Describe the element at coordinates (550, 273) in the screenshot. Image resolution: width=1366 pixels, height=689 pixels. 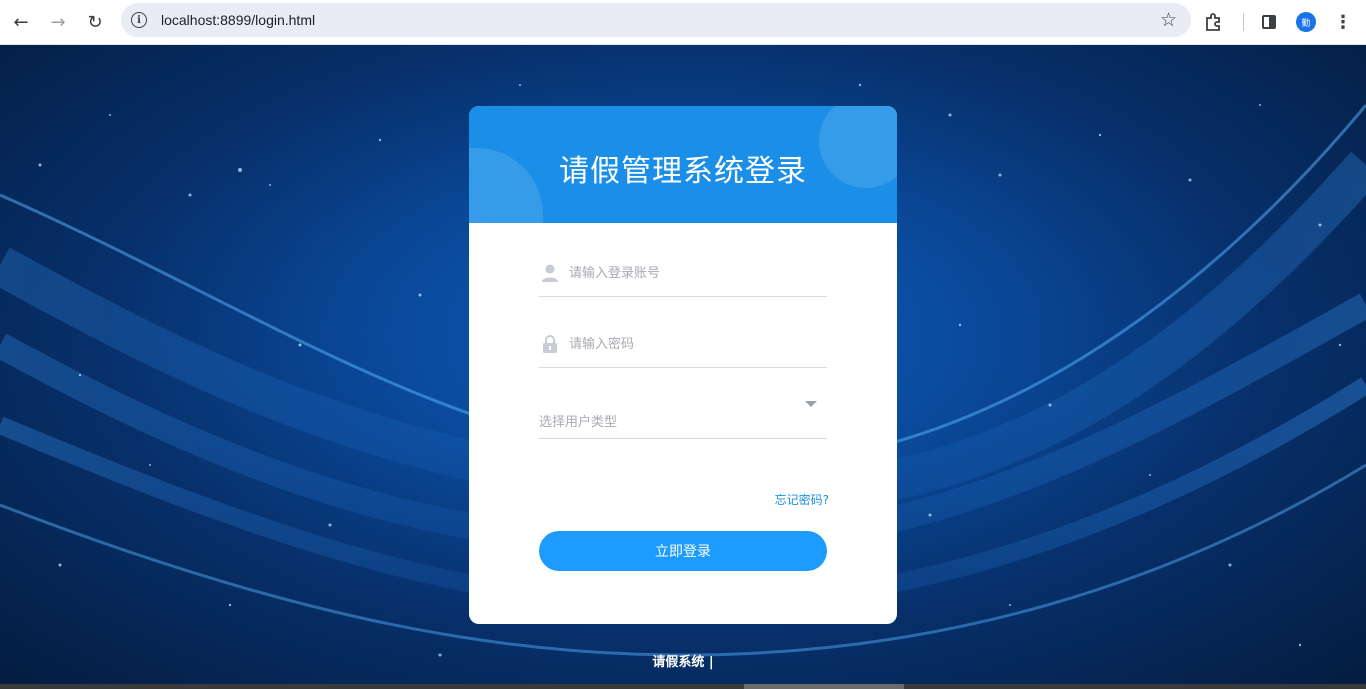
I see `user-icon` at that location.